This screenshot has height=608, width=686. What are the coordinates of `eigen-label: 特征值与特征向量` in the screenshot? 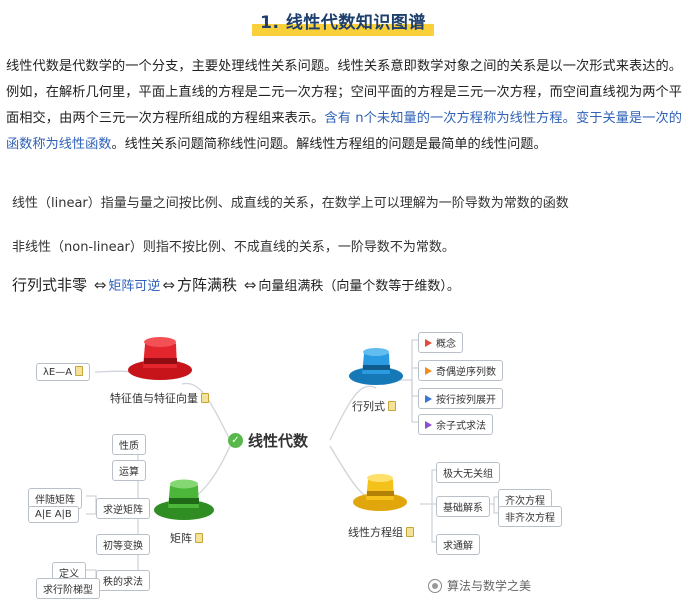 It's located at (159, 398).